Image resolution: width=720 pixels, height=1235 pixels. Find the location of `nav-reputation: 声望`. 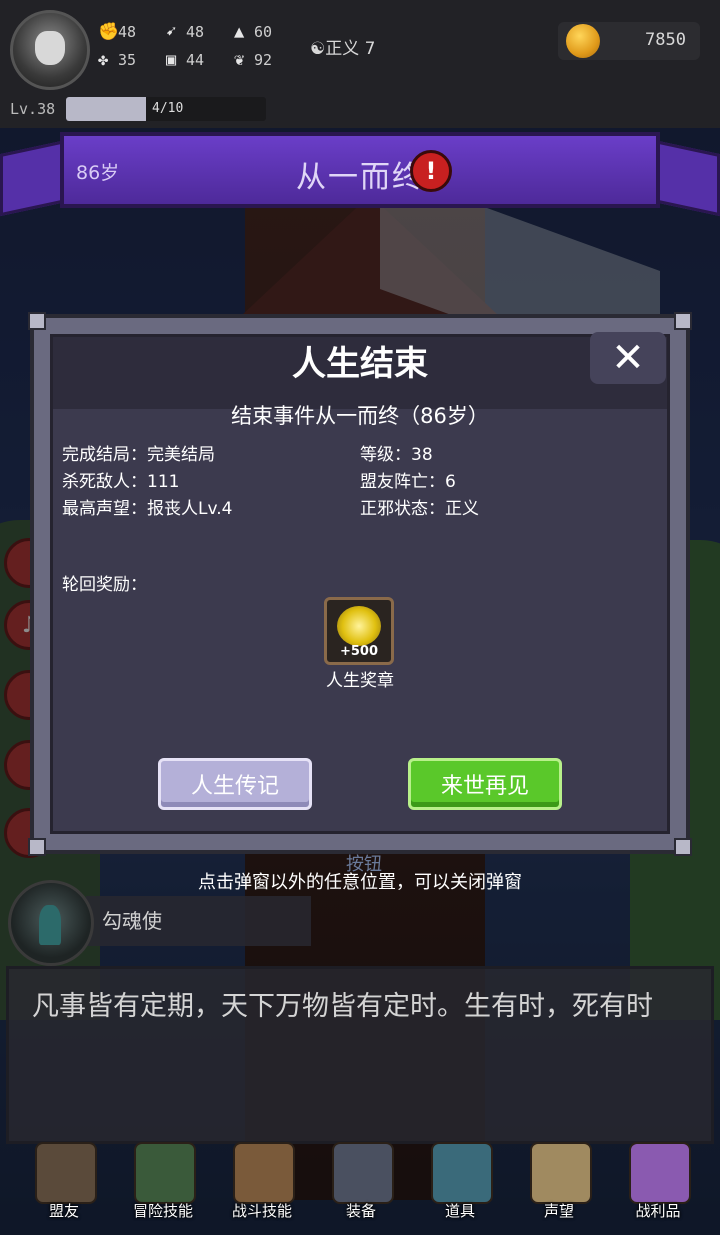

nav-reputation: 声望 is located at coordinates (559, 1186).